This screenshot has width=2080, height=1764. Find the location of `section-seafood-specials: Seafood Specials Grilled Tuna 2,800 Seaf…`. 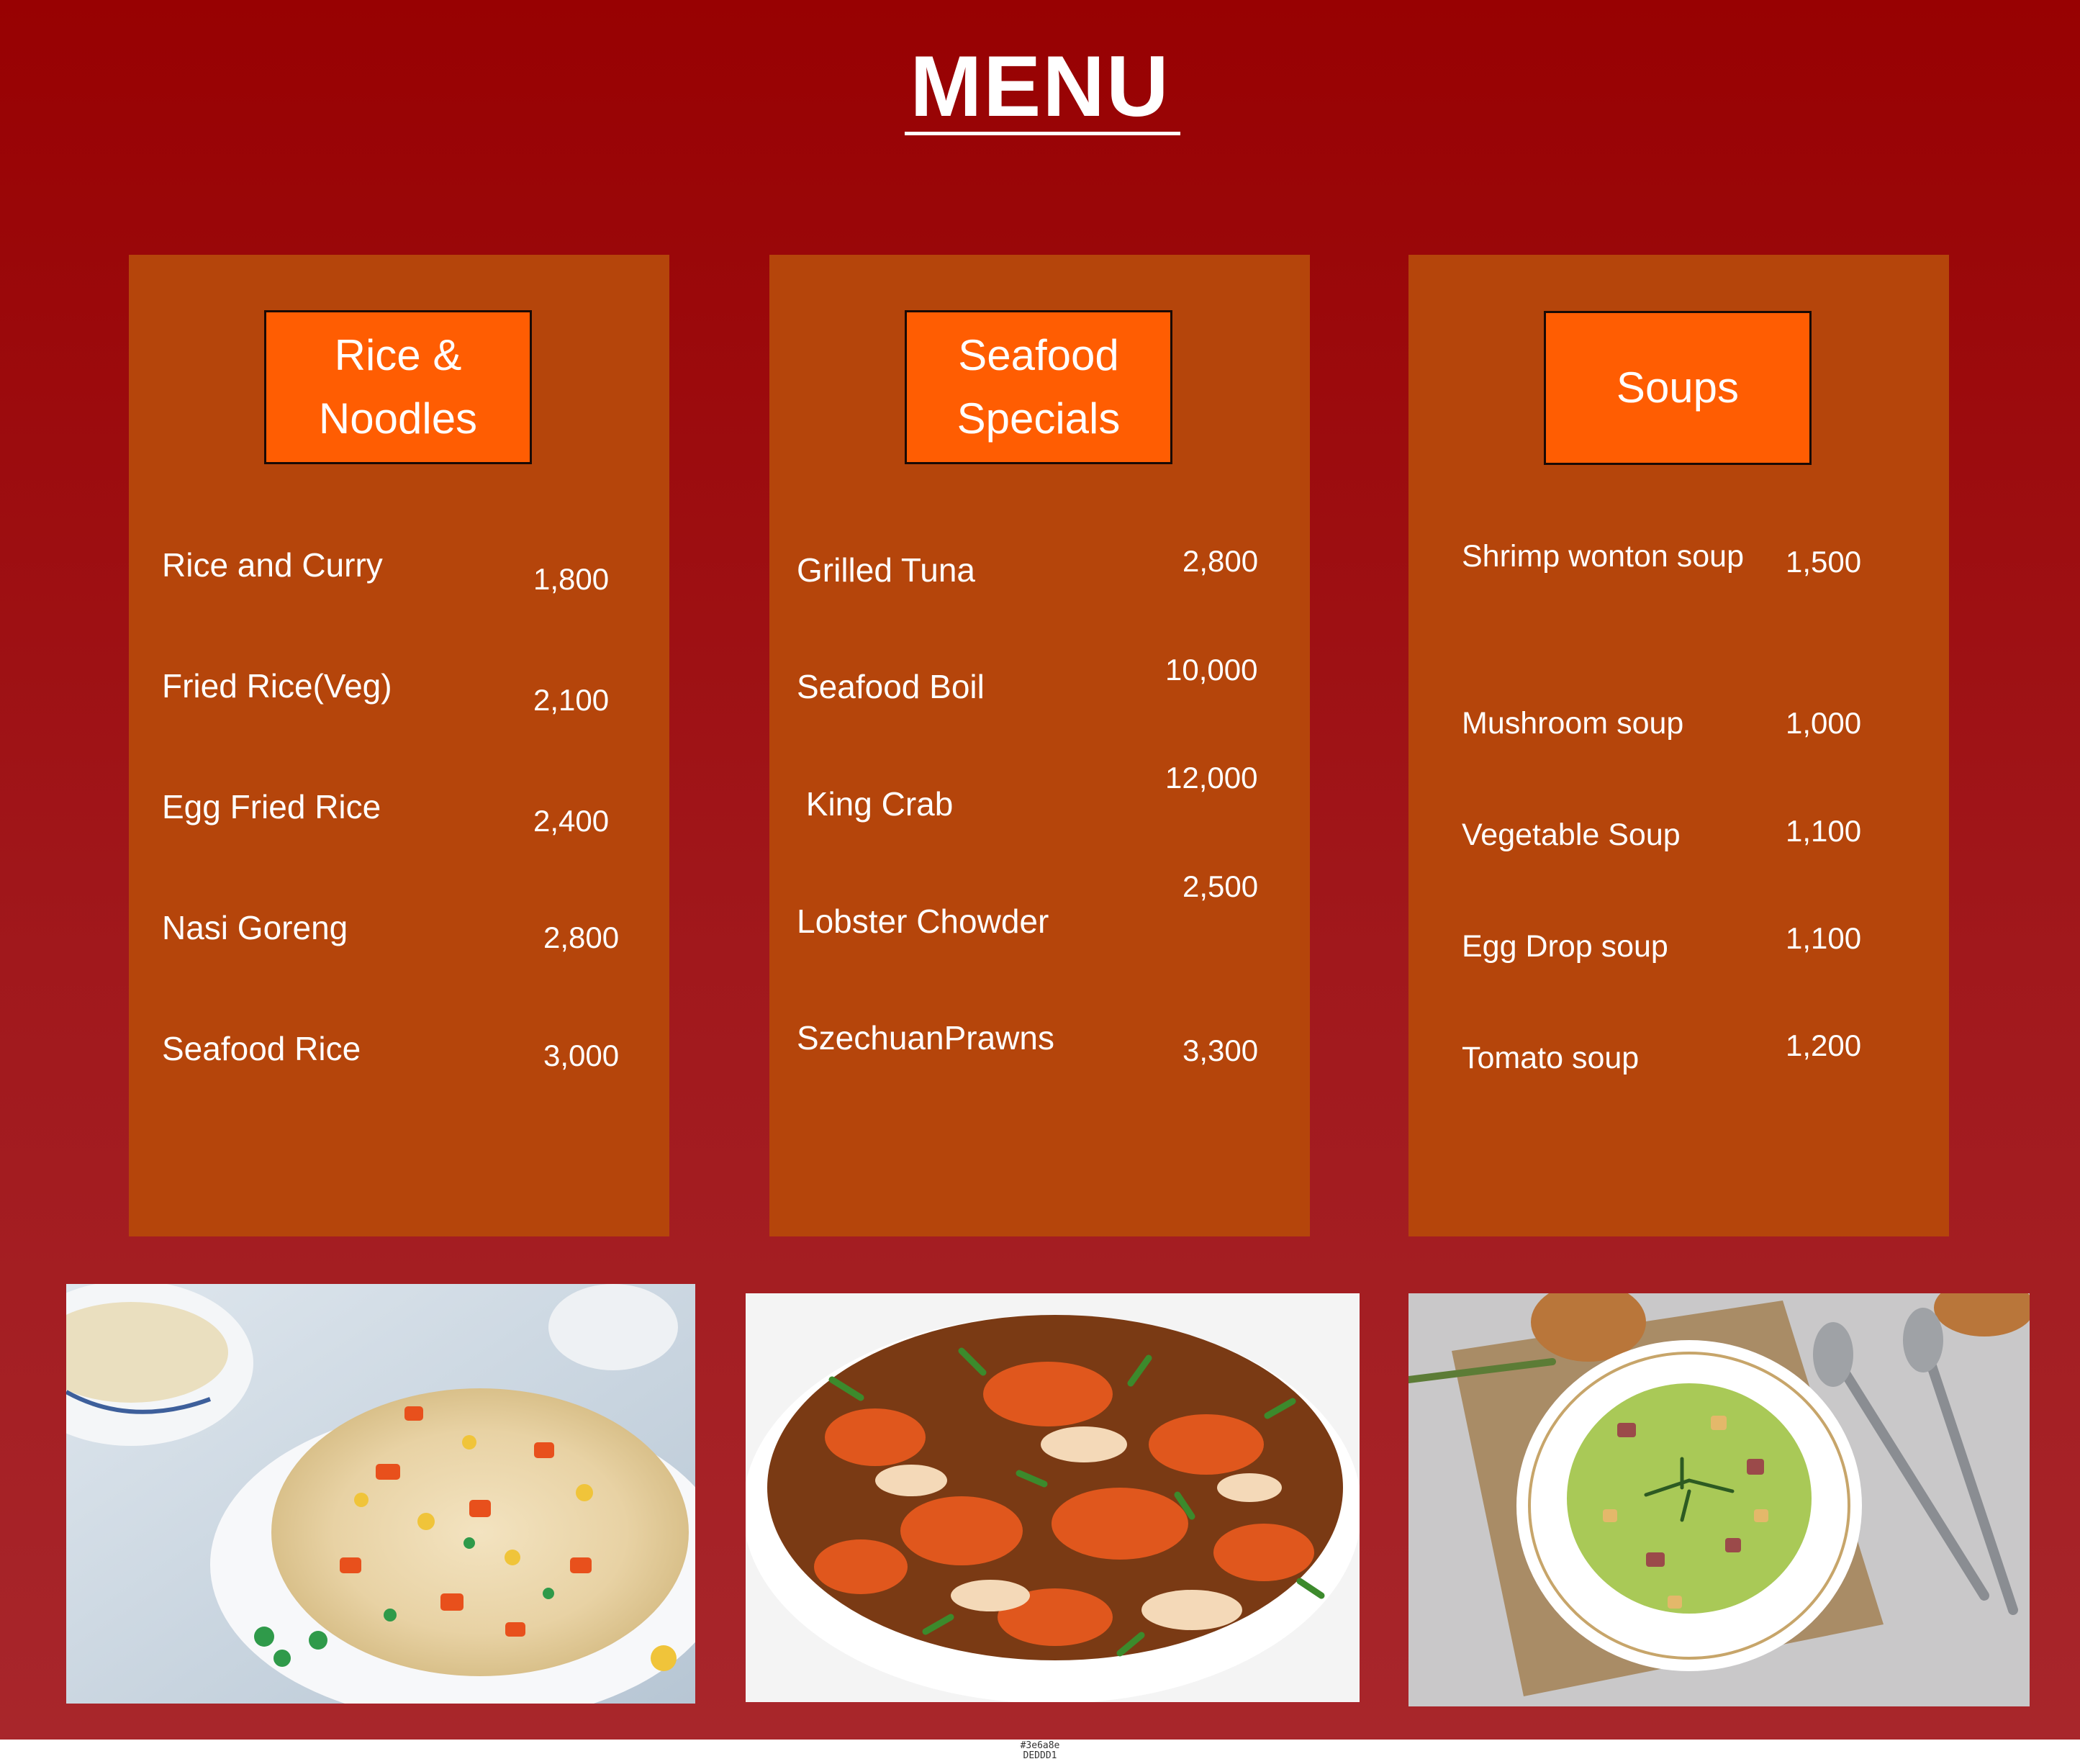

section-seafood-specials: Seafood Specials Grilled Tuna 2,800 Seaf… is located at coordinates (1039, 745).